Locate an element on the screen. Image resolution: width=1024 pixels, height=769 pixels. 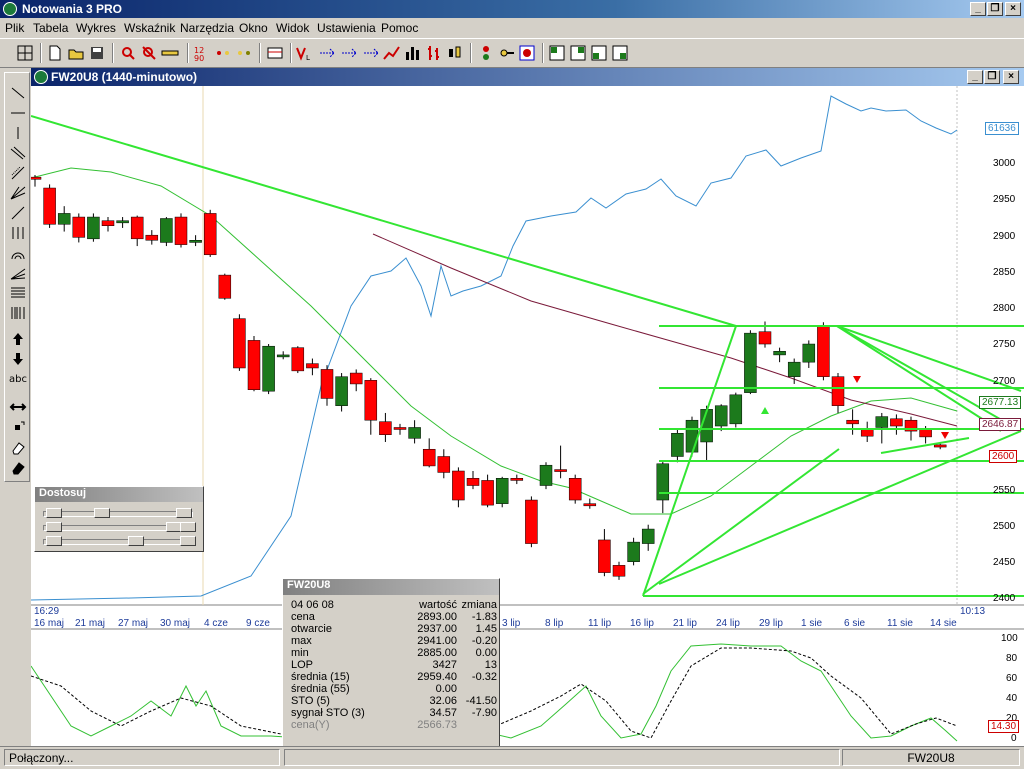
new-file-icon is located at coordinates (55, 53).